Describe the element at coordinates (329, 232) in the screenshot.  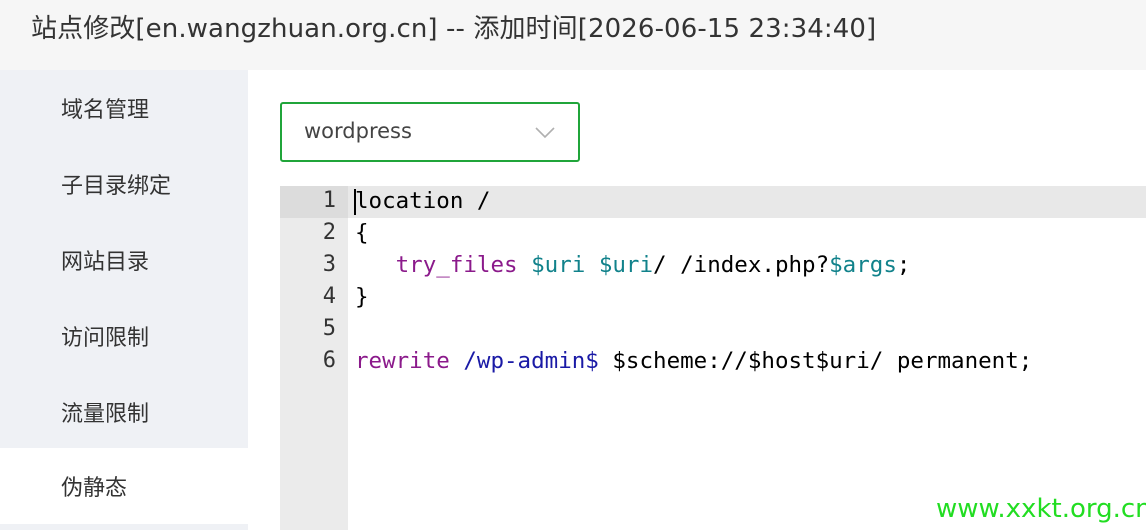
I see `line-number: 2` at that location.